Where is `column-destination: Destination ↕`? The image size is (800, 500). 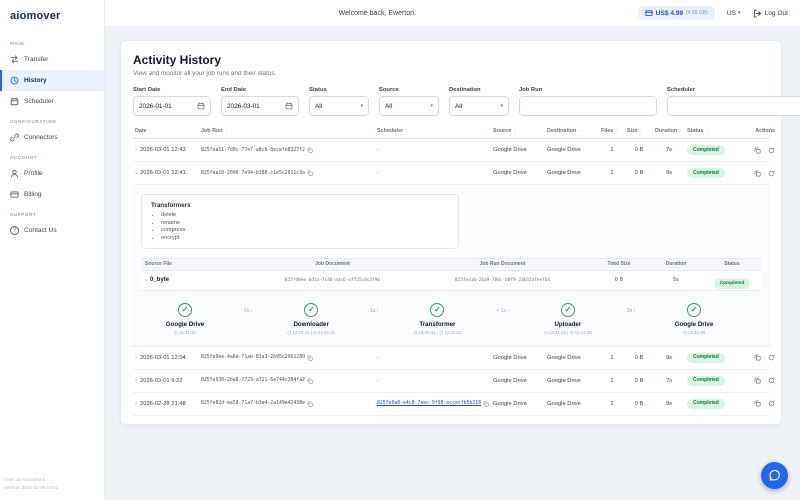 column-destination: Destination ↕ is located at coordinates (572, 131).